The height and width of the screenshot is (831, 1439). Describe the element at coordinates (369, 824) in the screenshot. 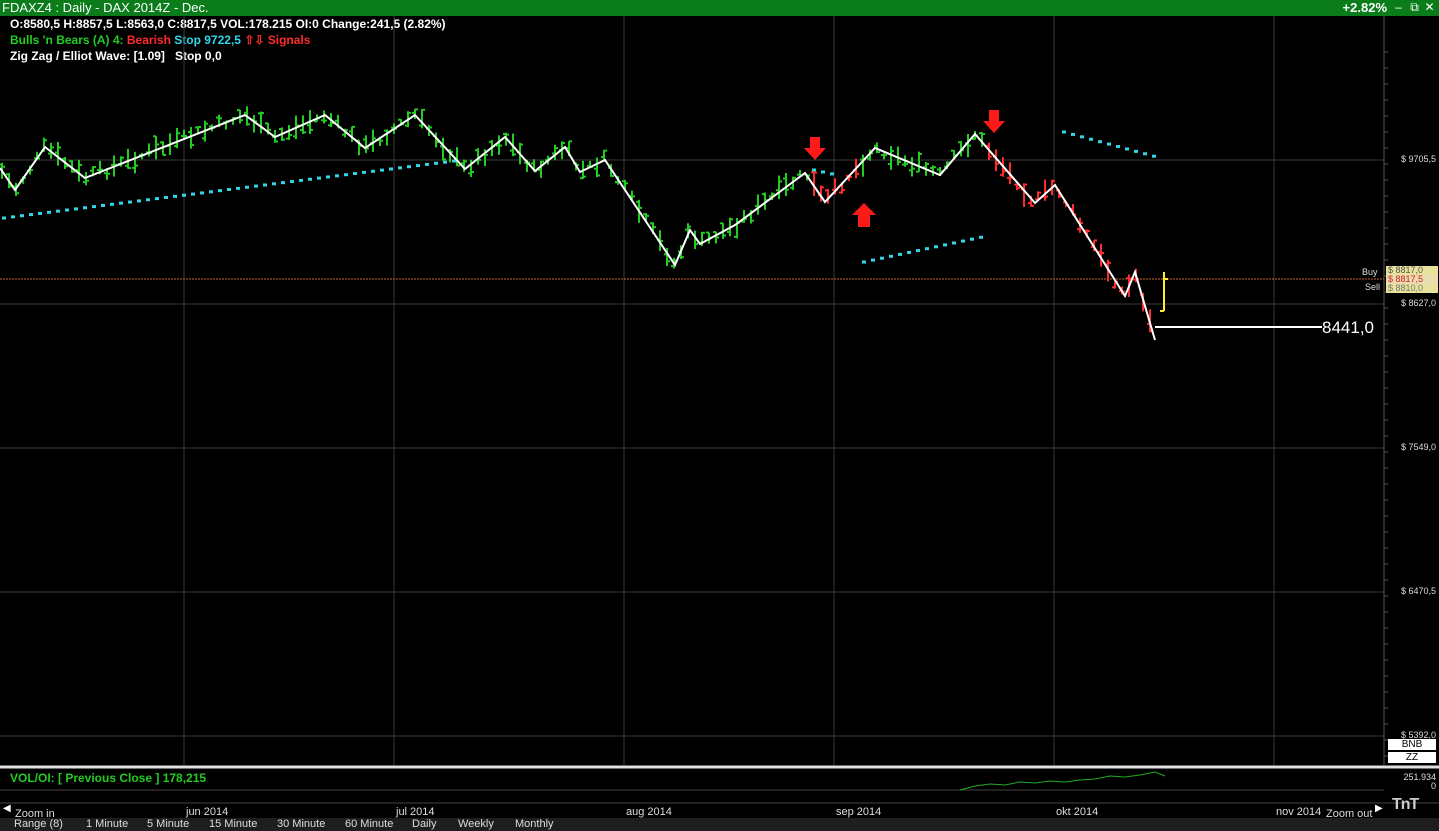

I see `60-minute-button: 60 Minute` at that location.